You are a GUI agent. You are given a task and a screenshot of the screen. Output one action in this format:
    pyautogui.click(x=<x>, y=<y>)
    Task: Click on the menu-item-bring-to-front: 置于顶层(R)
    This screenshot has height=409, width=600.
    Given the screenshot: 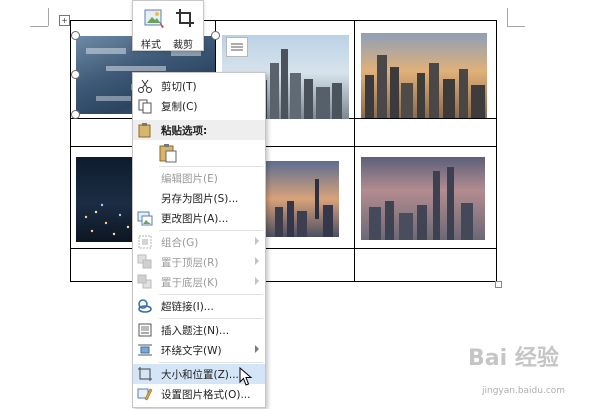 What is the action you would take?
    pyautogui.click(x=199, y=262)
    